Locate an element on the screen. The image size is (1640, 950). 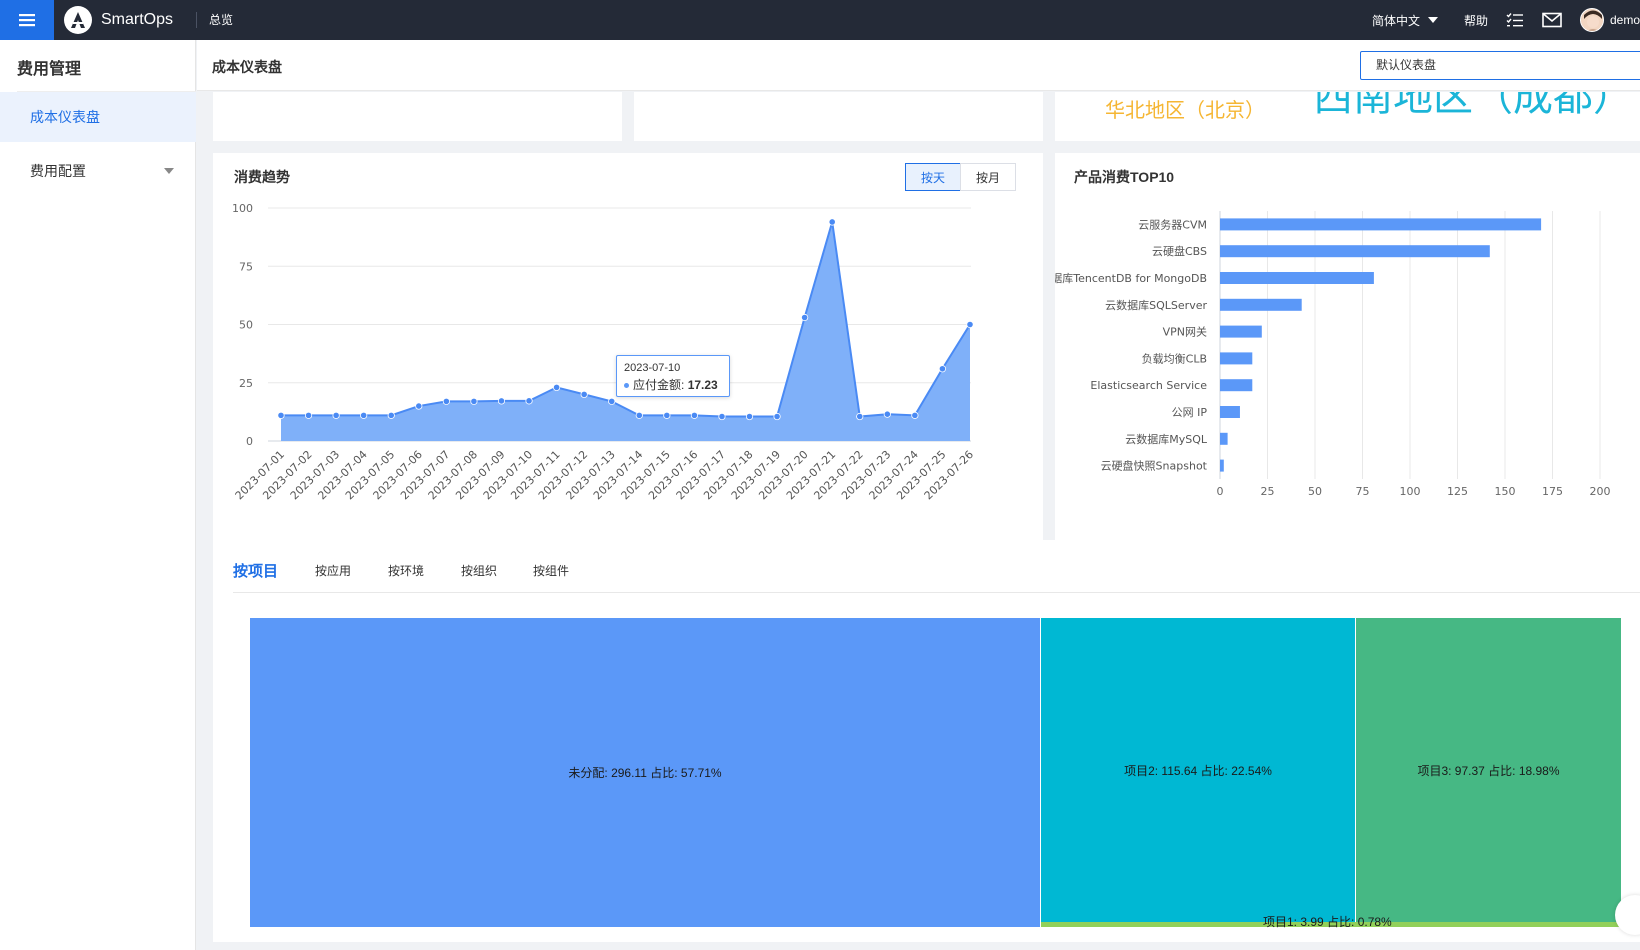
category-label: 负载均衡CLB is located at coordinates (1174, 358).